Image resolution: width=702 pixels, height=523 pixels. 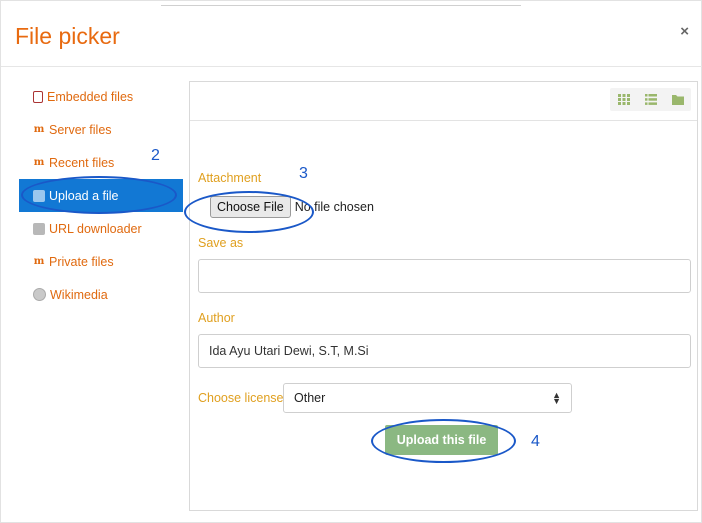 What do you see at coordinates (39, 195) in the screenshot?
I see `upload-icon` at bounding box center [39, 195].